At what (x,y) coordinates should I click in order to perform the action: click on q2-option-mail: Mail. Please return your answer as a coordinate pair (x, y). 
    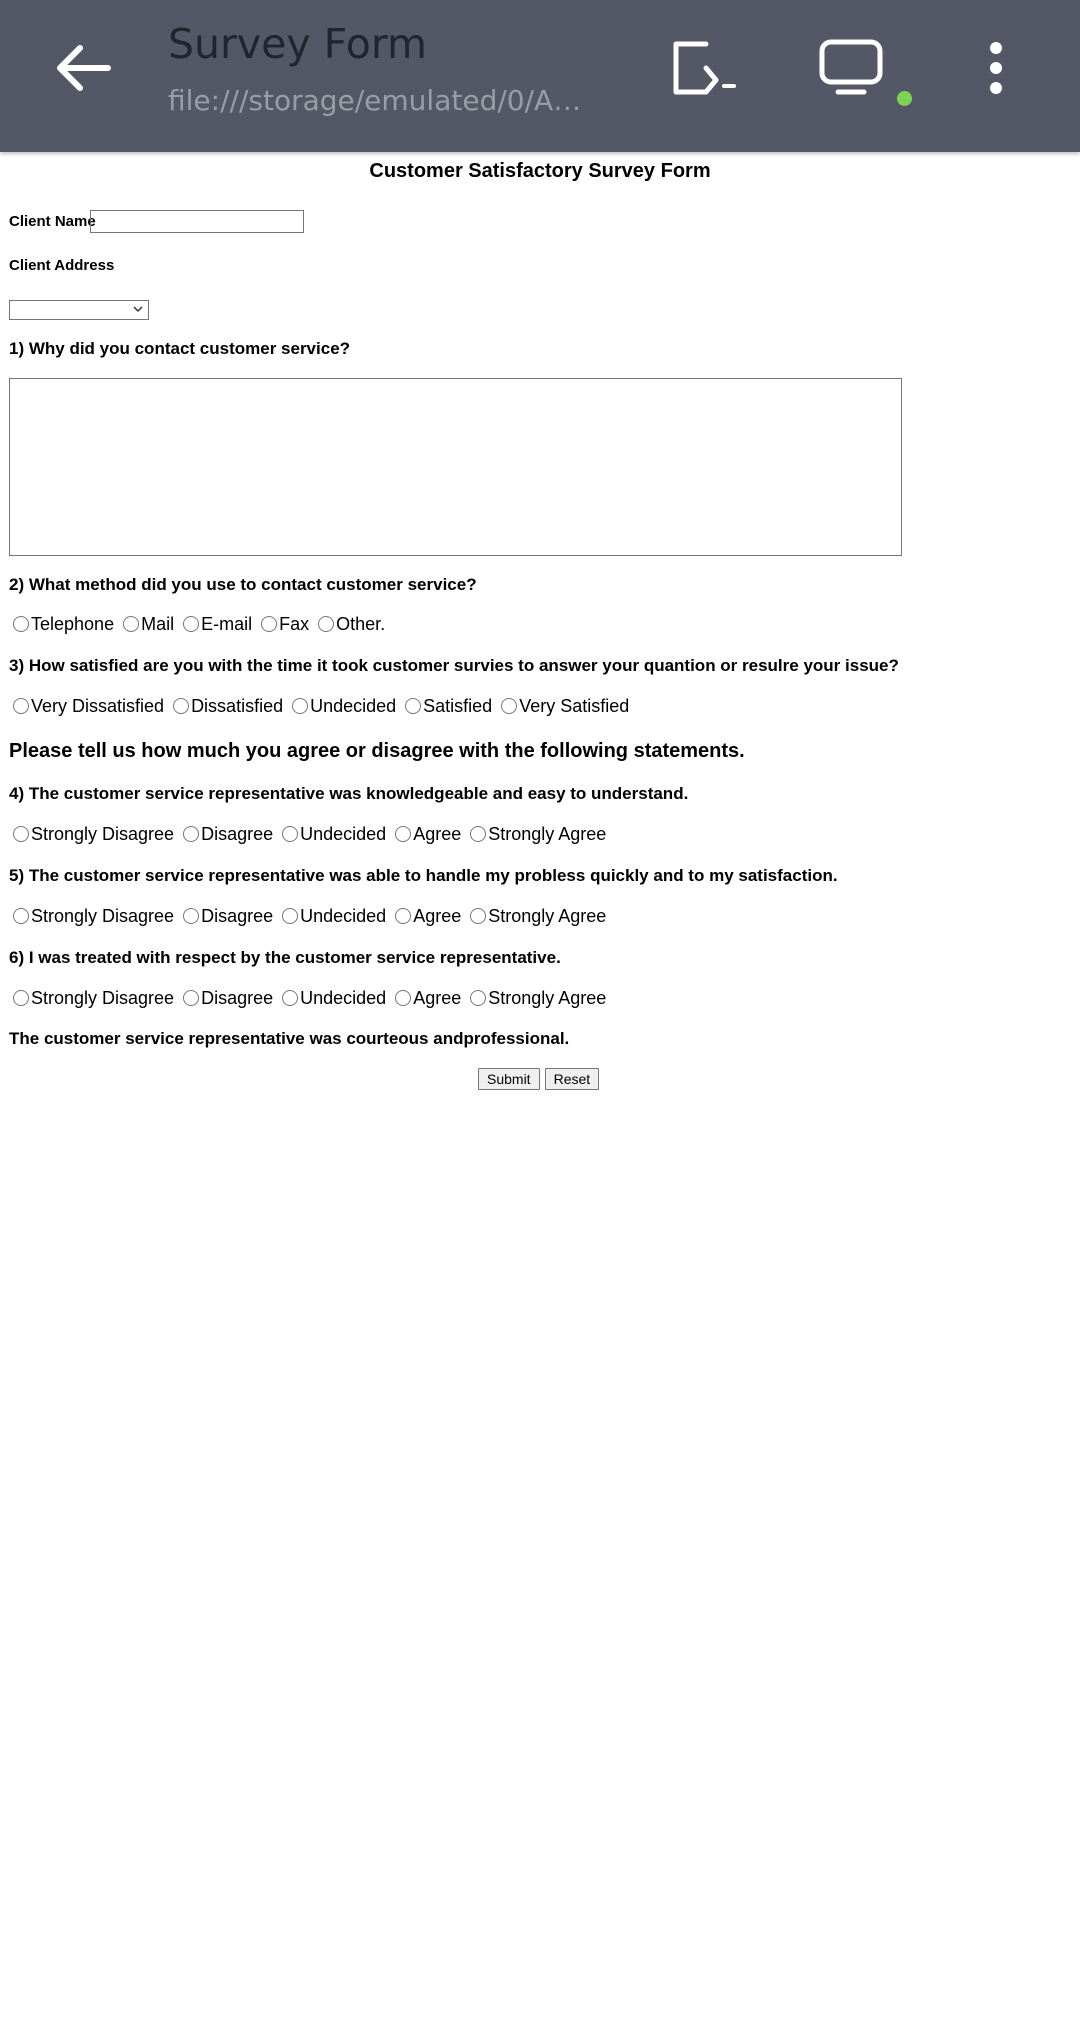
    Looking at the image, I should click on (148, 624).